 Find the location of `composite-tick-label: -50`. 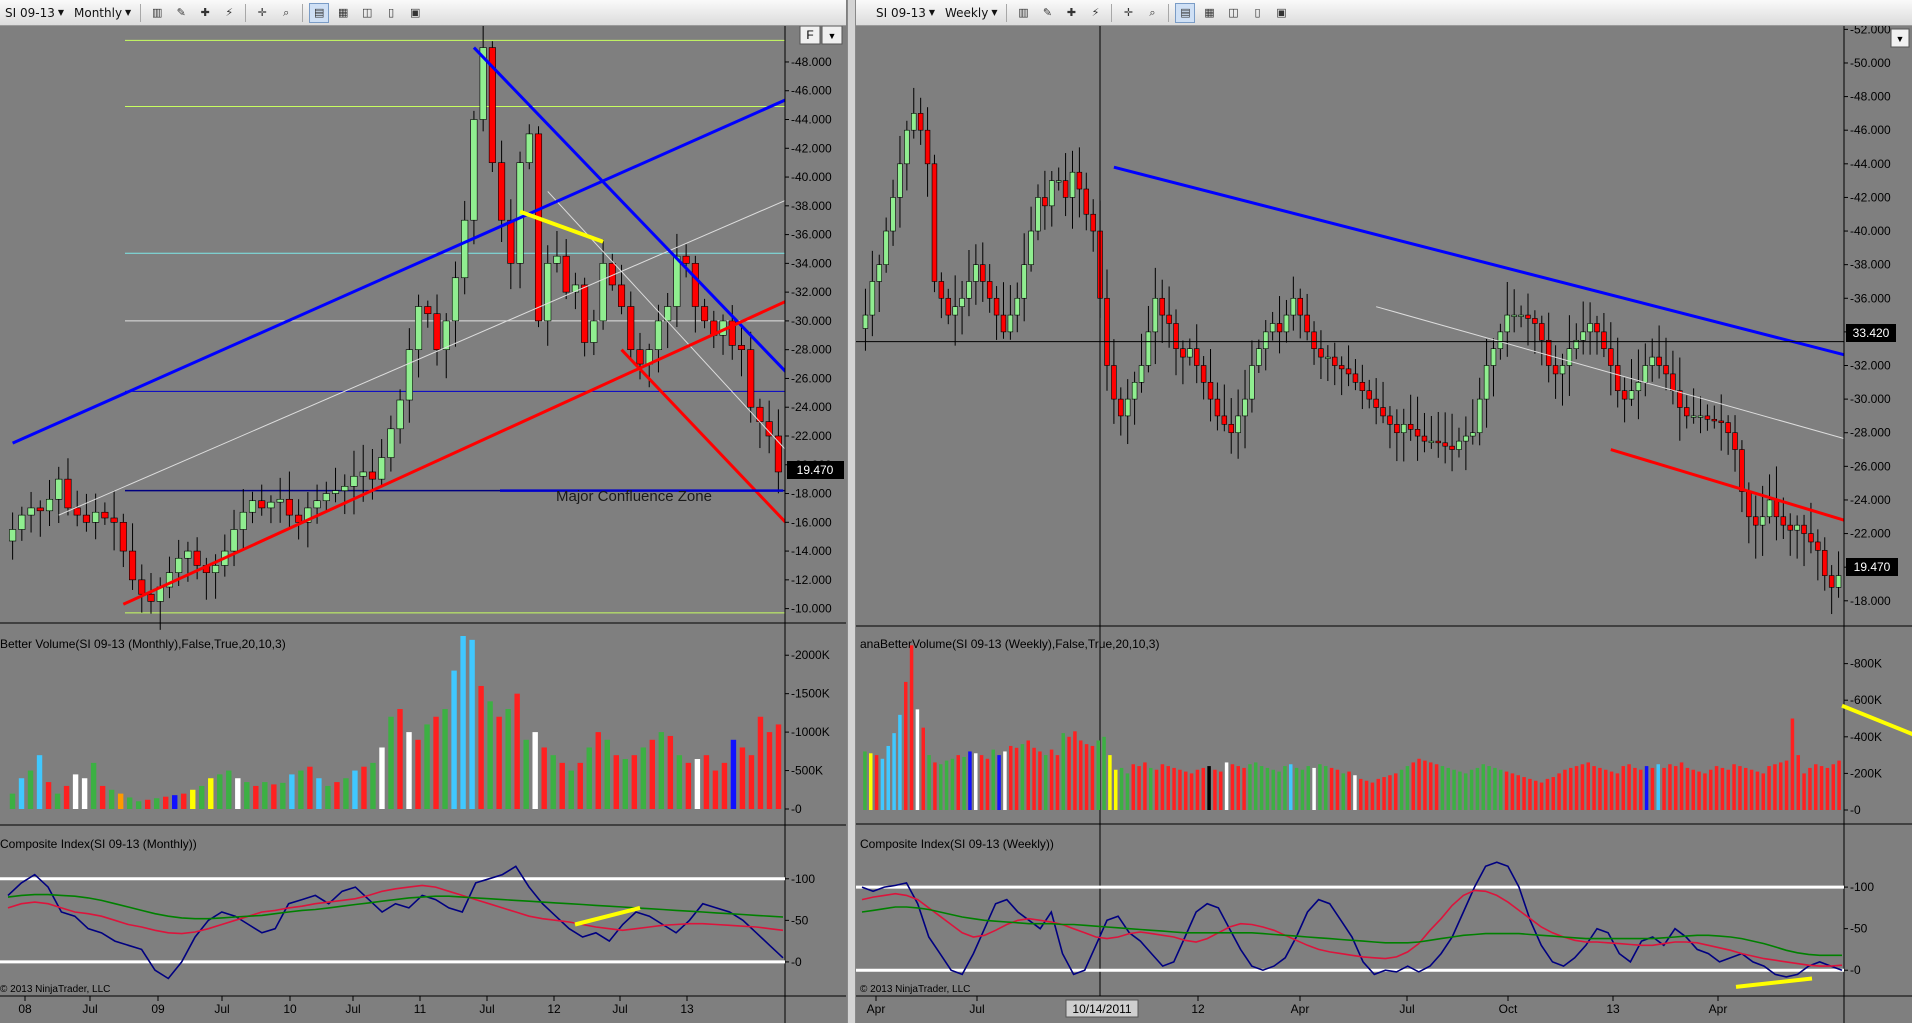

composite-tick-label: -50 is located at coordinates (800, 920).